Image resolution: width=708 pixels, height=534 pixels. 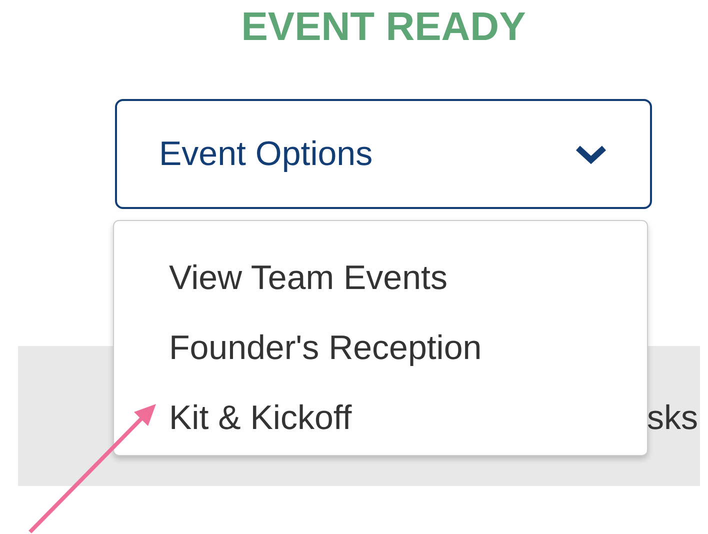 I want to click on panel-text: sks, so click(x=673, y=418).